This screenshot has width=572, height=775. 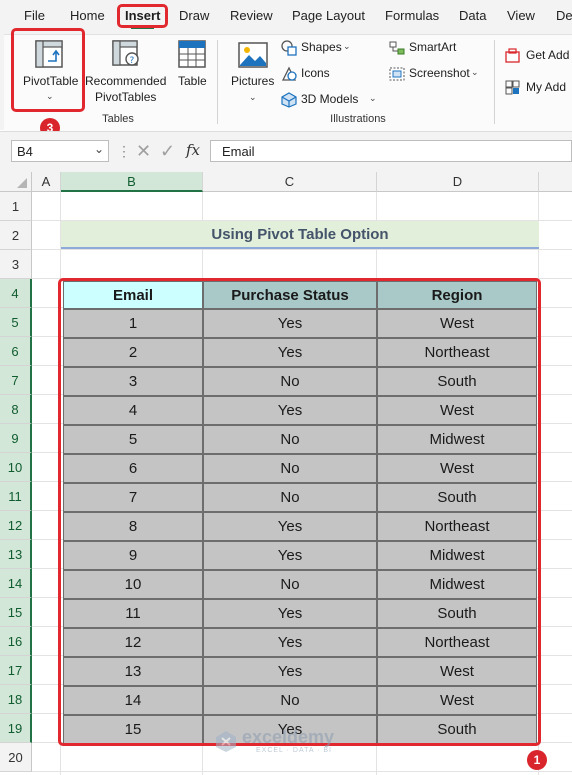 What do you see at coordinates (458, 182) in the screenshot?
I see `column-header-d: D` at bounding box center [458, 182].